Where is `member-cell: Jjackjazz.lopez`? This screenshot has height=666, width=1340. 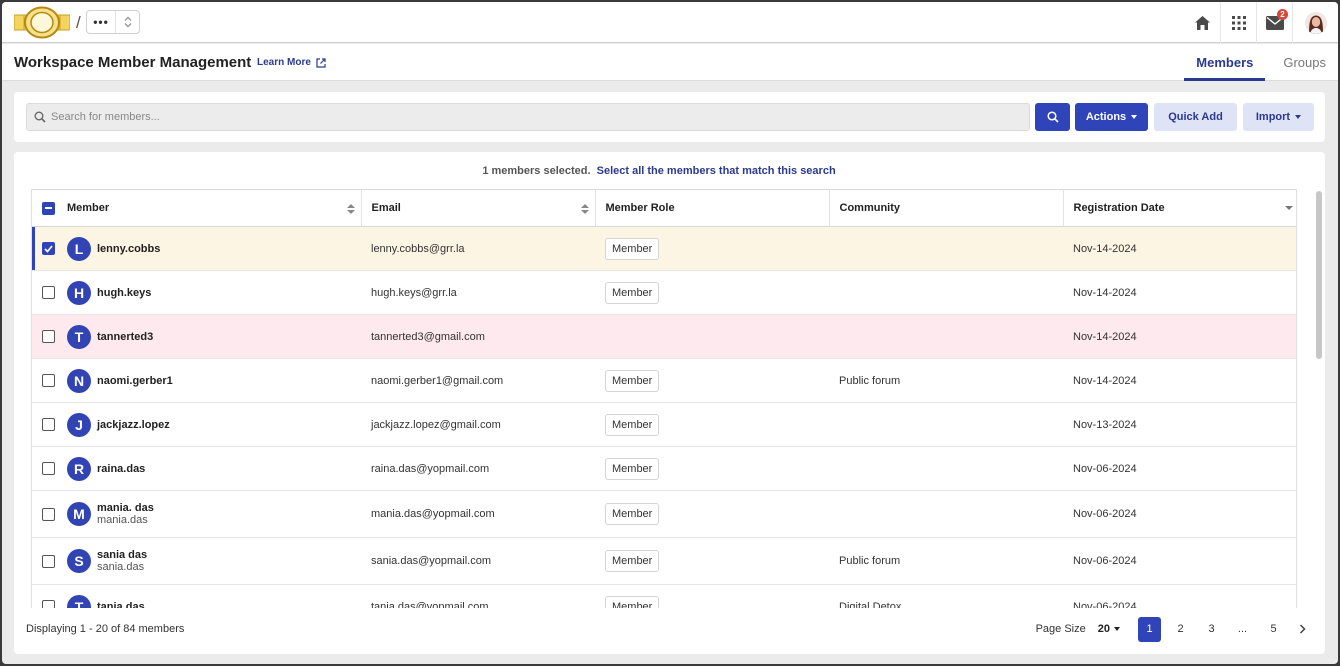
member-cell: Jjackjazz.lopez is located at coordinates (196, 424).